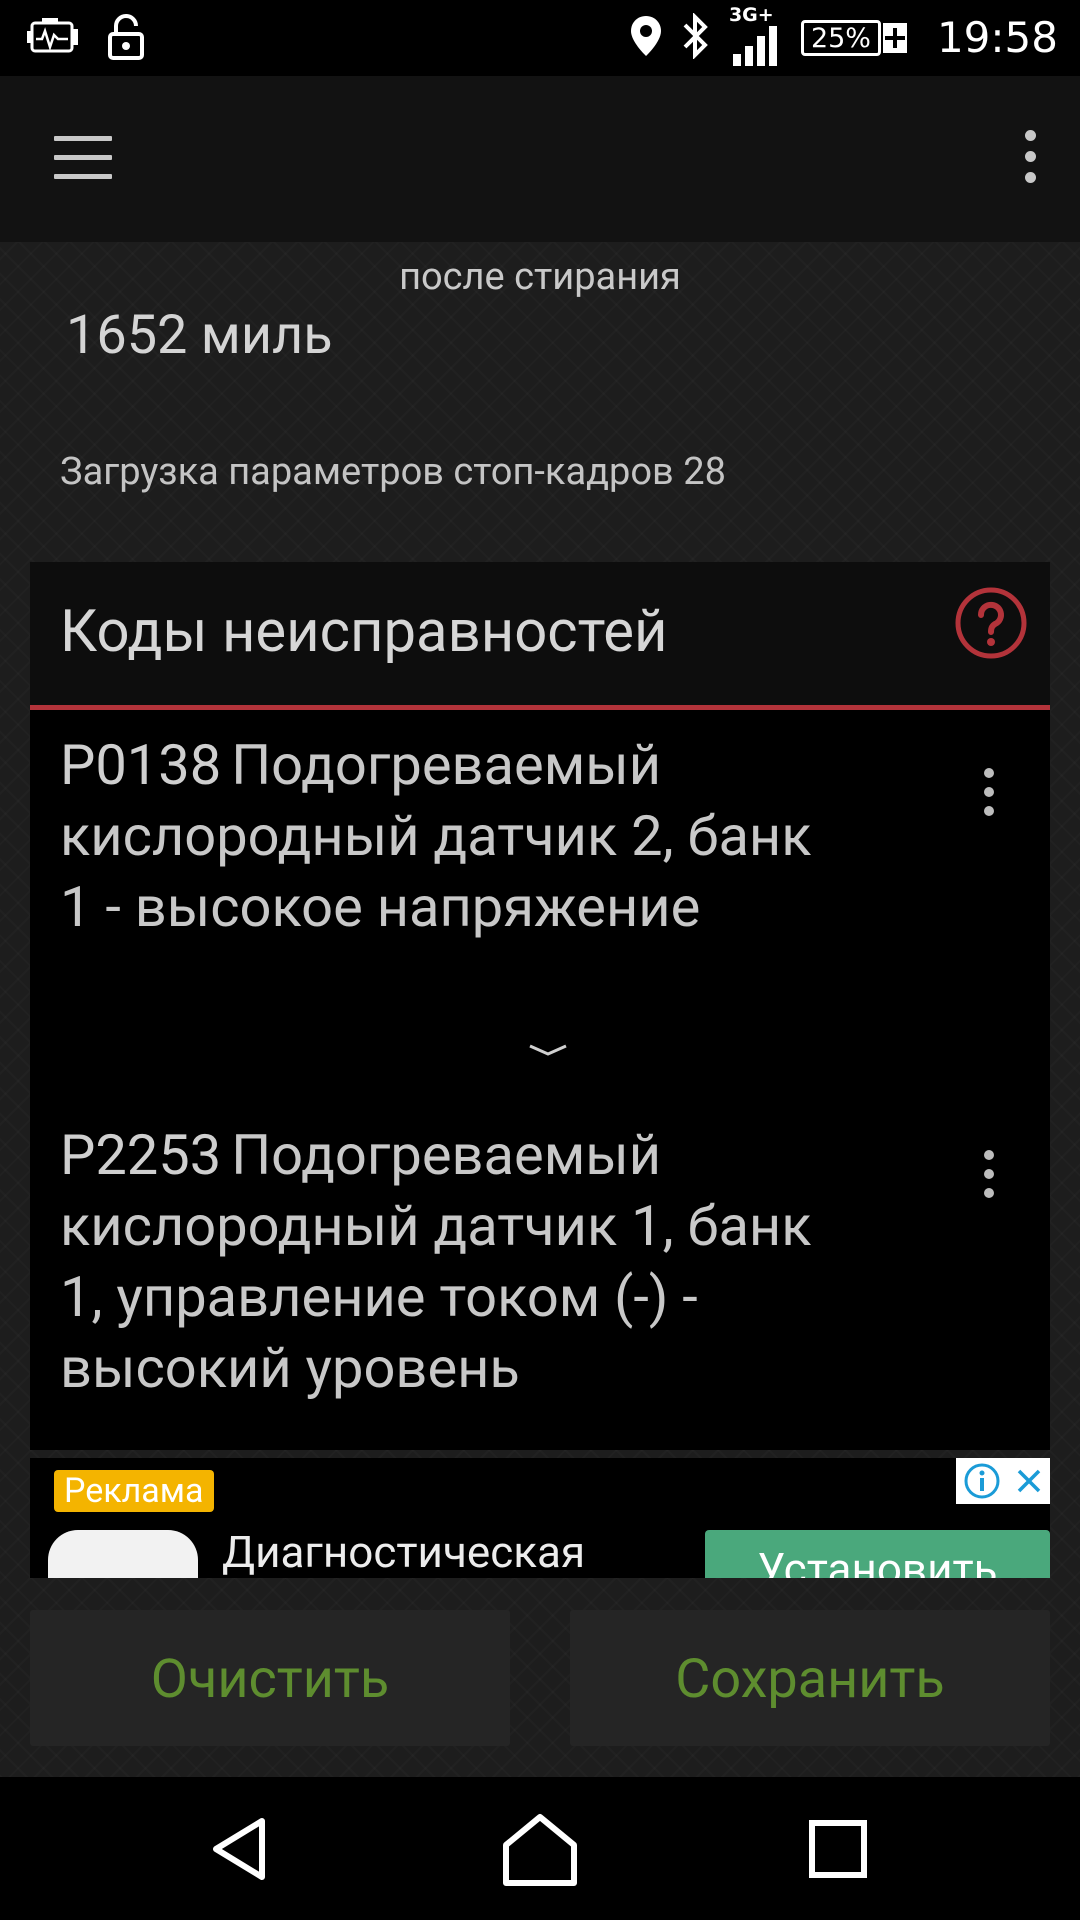 This screenshot has width=1080, height=1920. I want to click on close-icon, so click(1028, 1481).